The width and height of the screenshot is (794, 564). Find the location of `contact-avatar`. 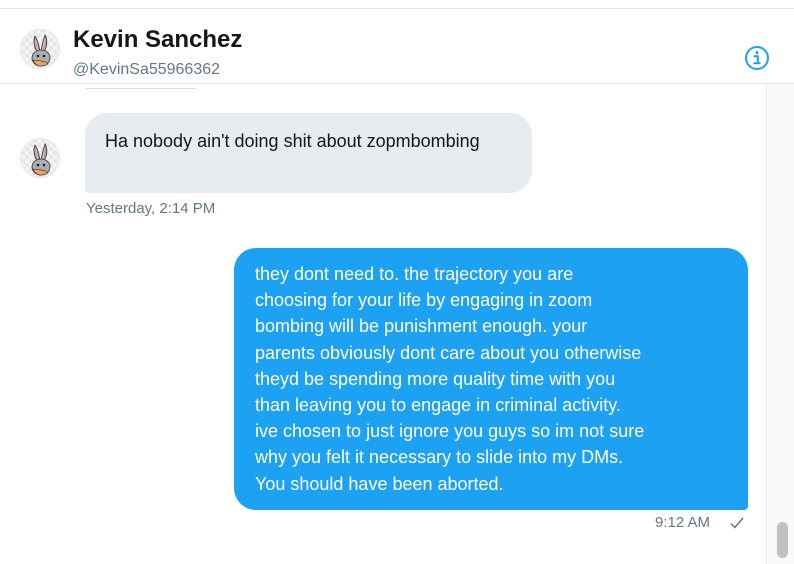

contact-avatar is located at coordinates (40, 49).